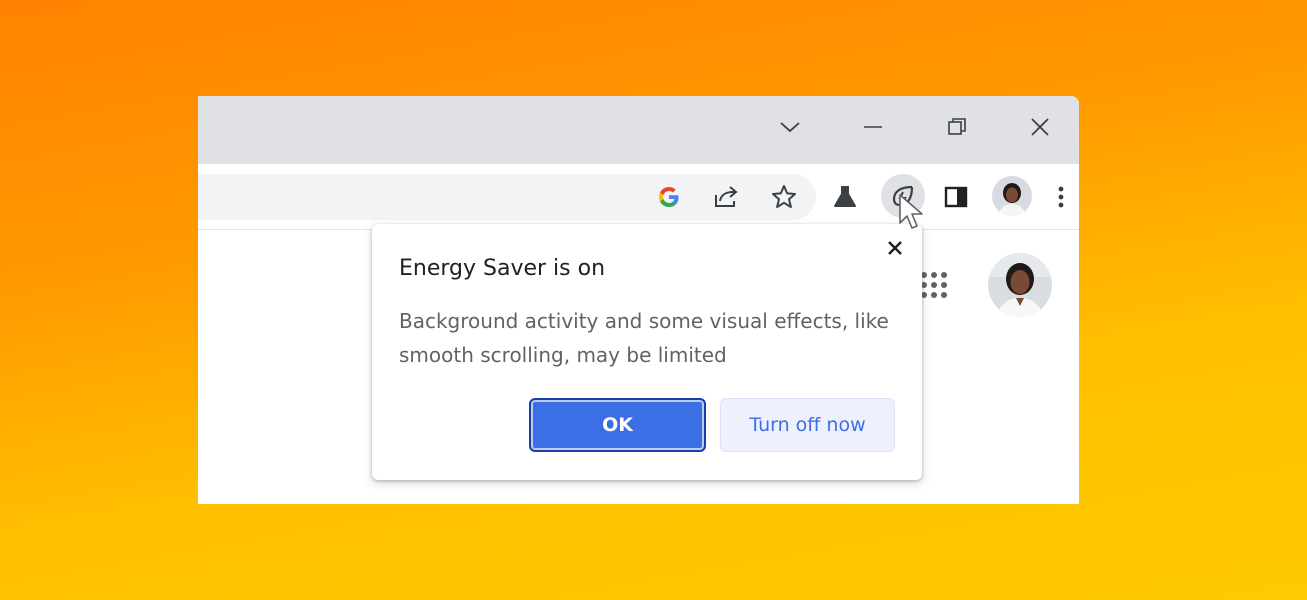 This screenshot has width=1307, height=600. I want to click on minimize-icon, so click(873, 127).